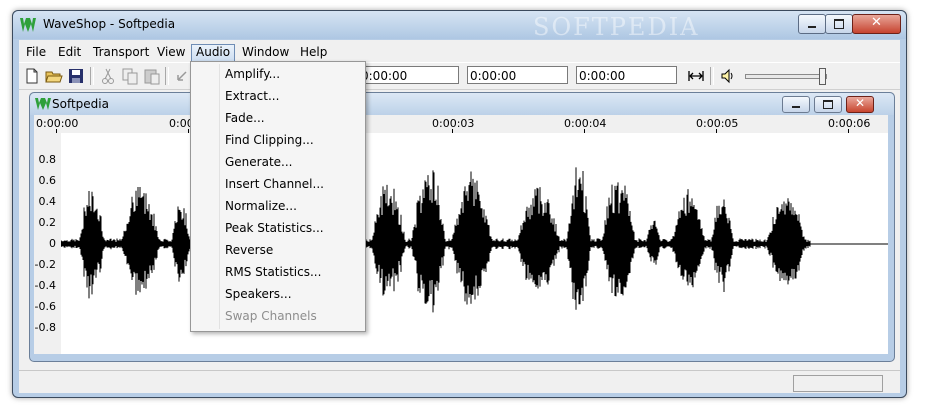 The width and height of the screenshot is (927, 416). I want to click on paste-icon, so click(152, 76).